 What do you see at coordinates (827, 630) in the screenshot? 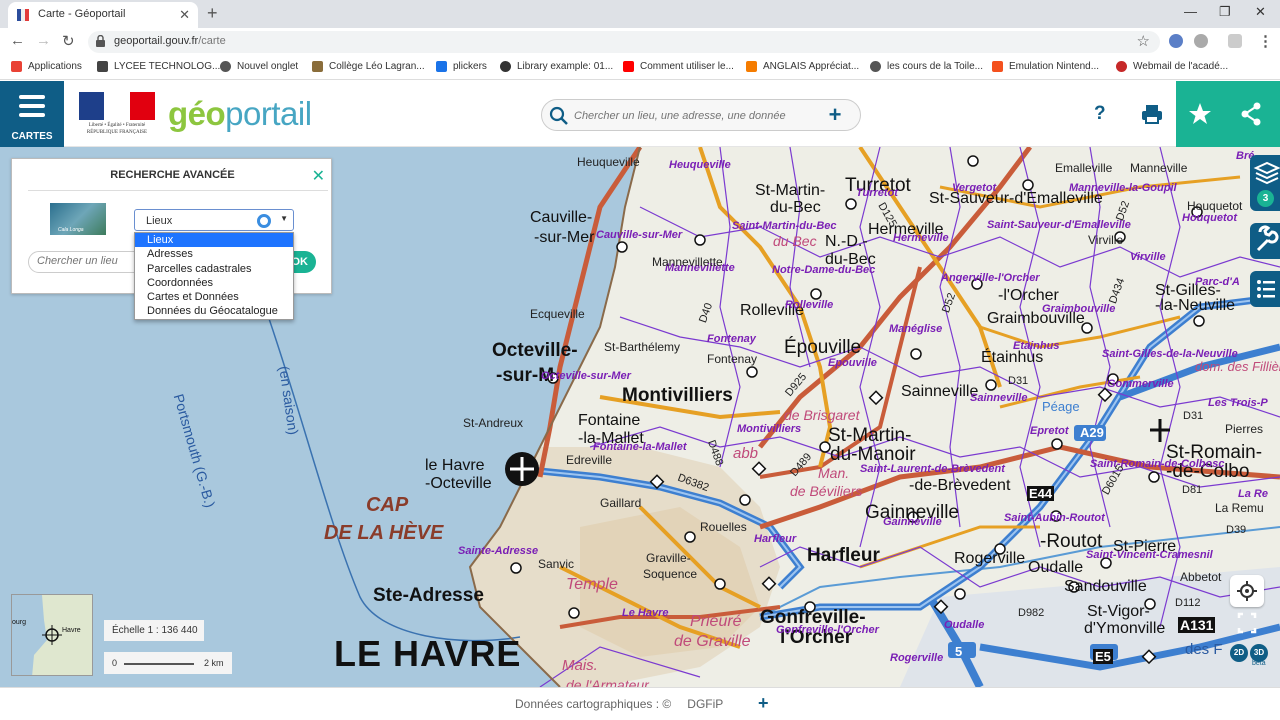
I see `commune-label: Gonfreville-l'Orcher` at bounding box center [827, 630].